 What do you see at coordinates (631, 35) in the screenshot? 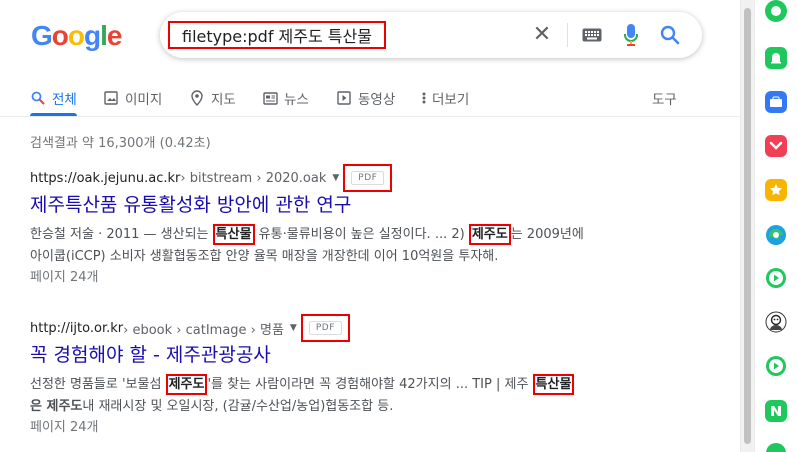
I see `microphone-icon` at bounding box center [631, 35].